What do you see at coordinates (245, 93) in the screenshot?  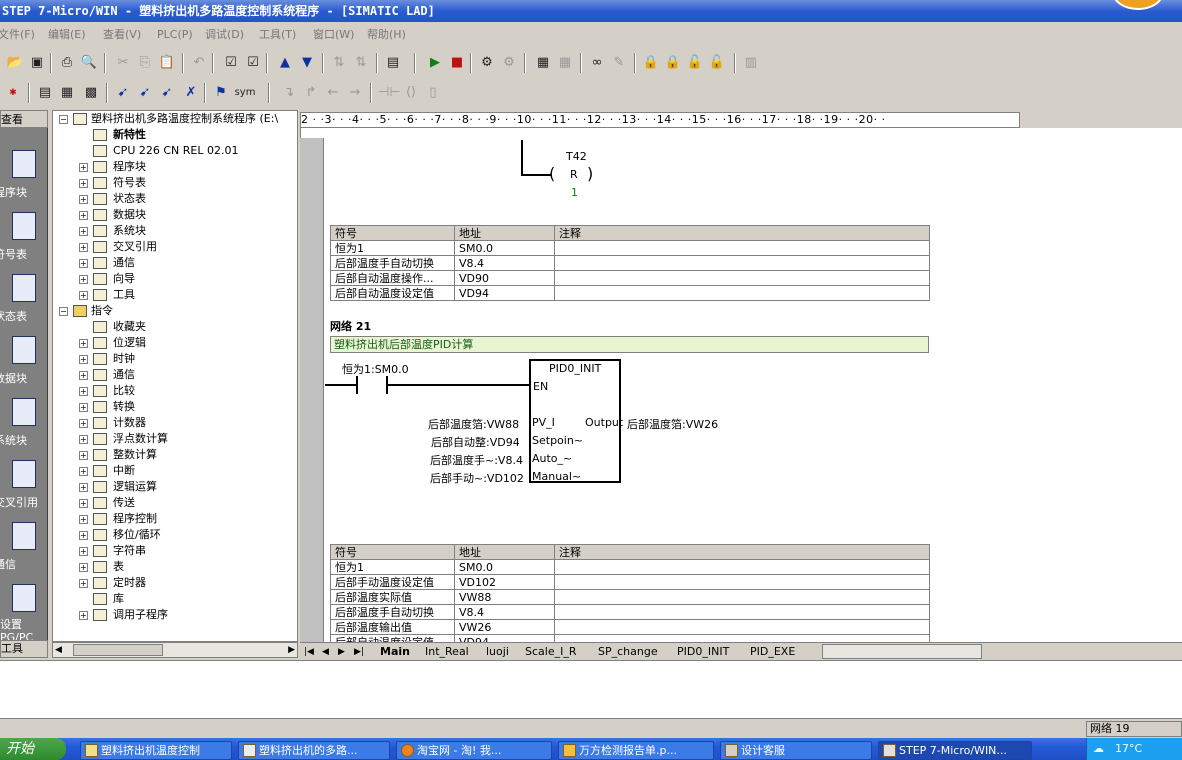 I see `sym-toggle: sym` at bounding box center [245, 93].